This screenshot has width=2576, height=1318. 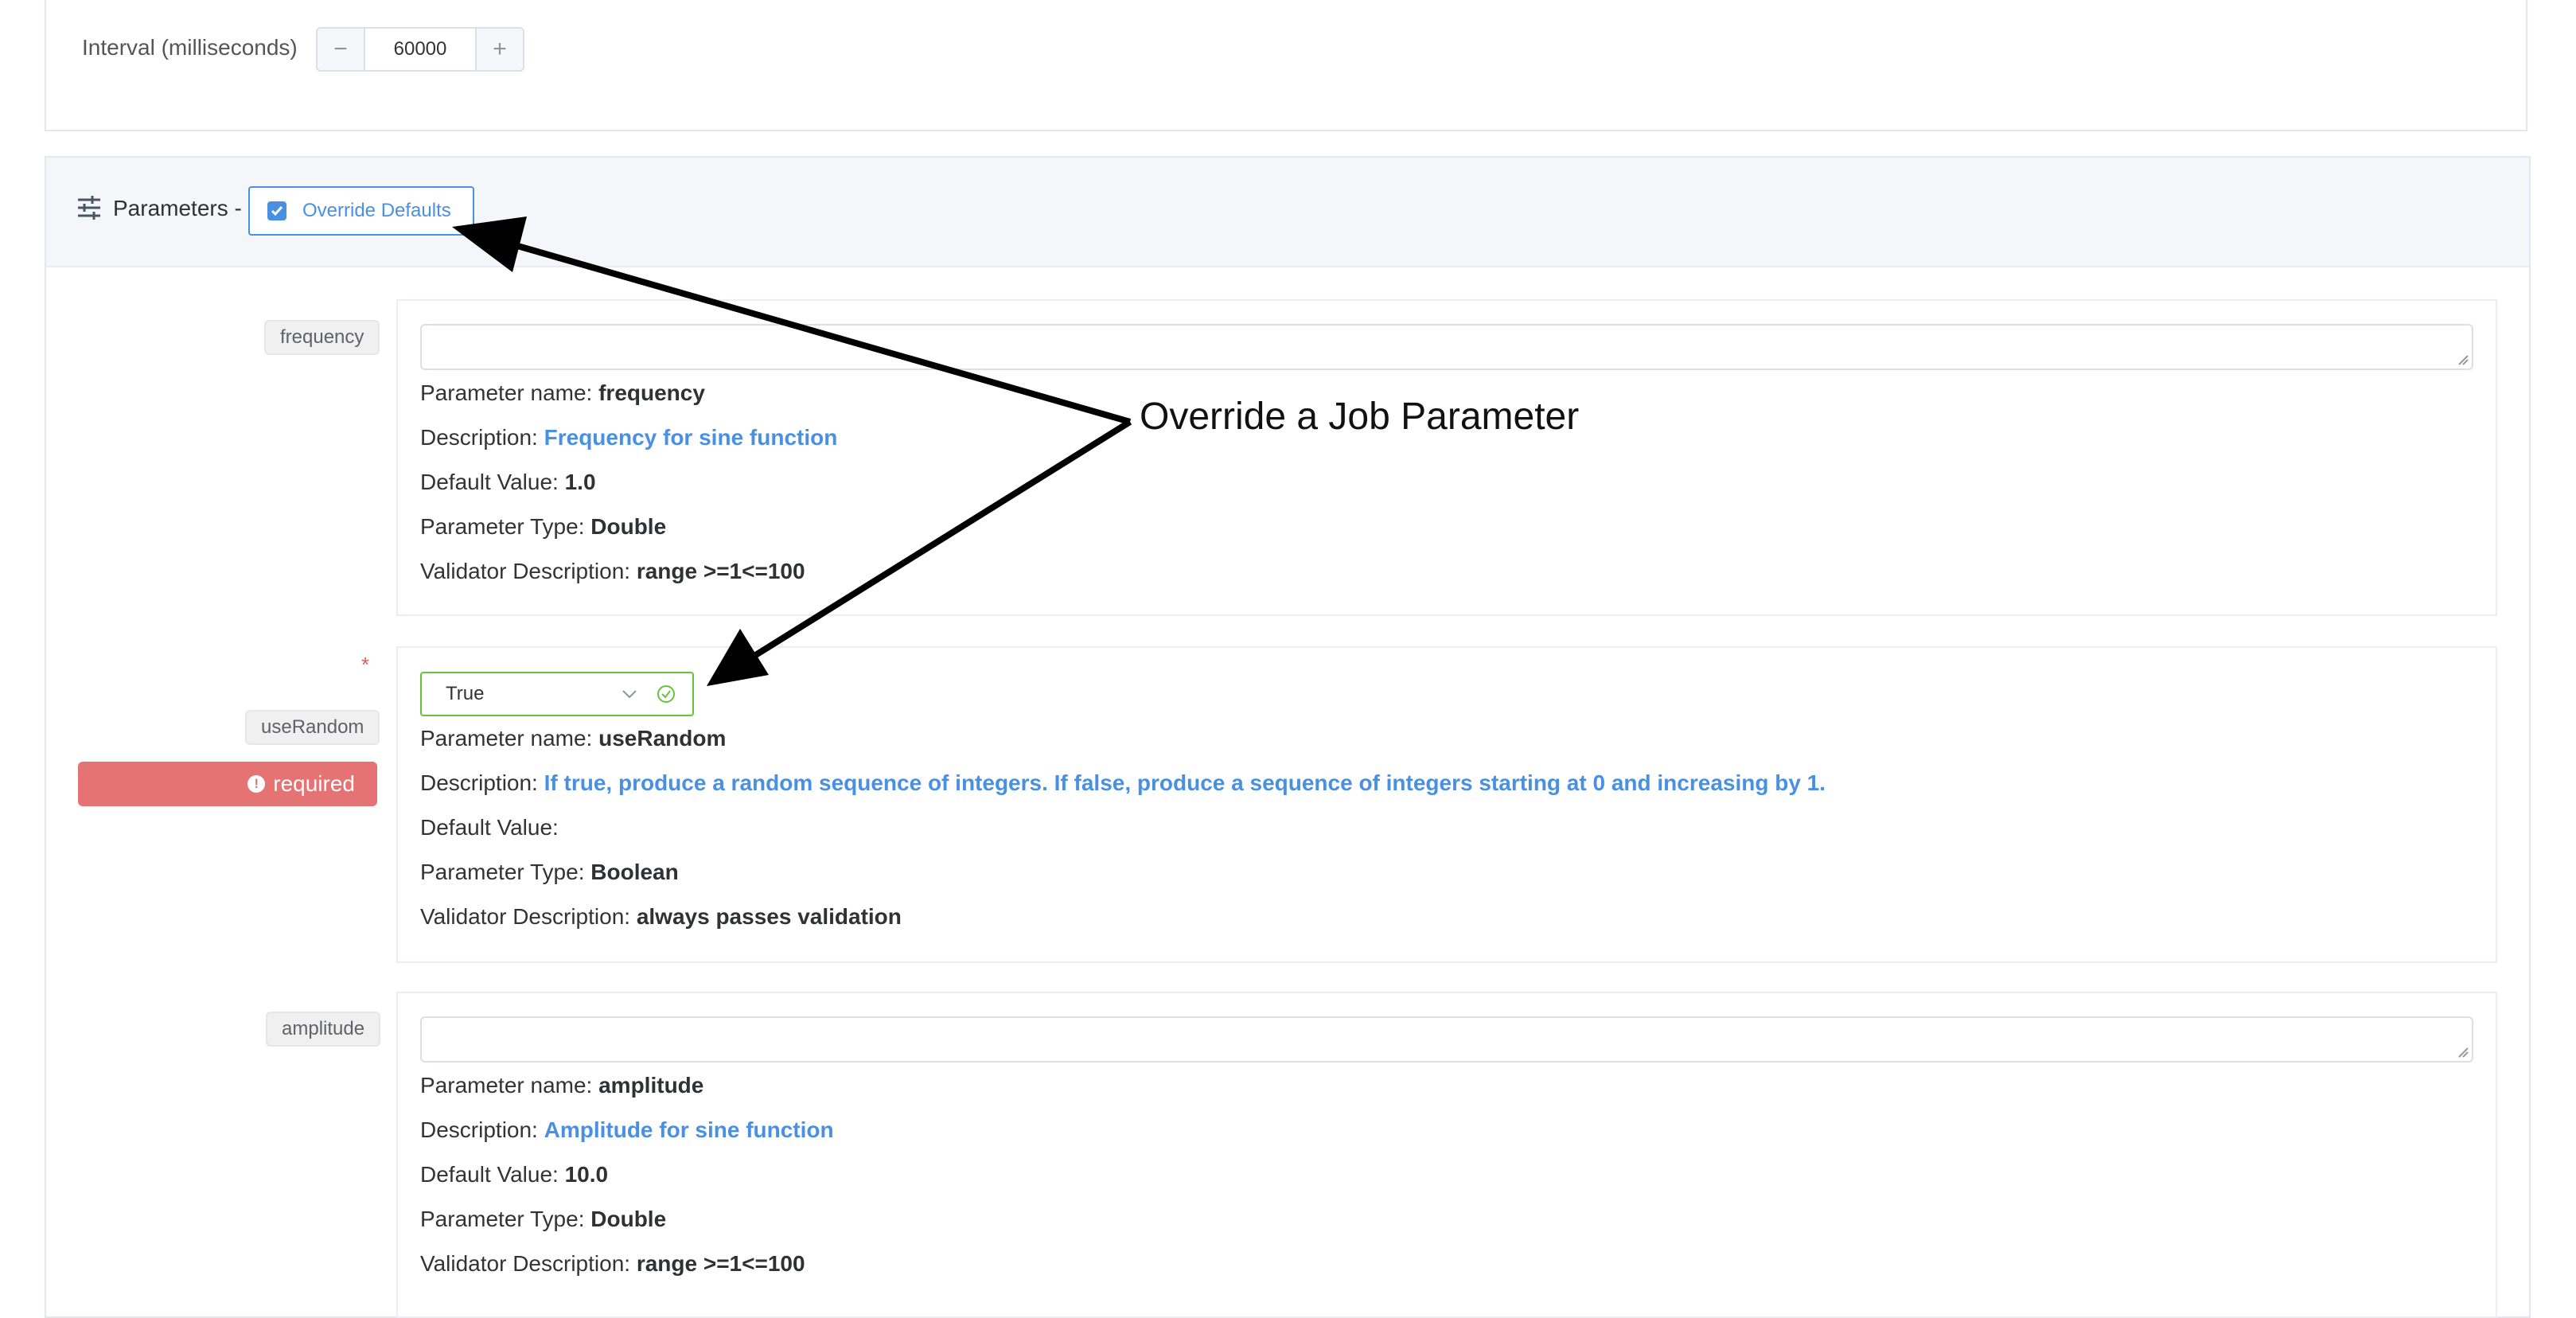 I want to click on chevron-down-icon, so click(x=629, y=694).